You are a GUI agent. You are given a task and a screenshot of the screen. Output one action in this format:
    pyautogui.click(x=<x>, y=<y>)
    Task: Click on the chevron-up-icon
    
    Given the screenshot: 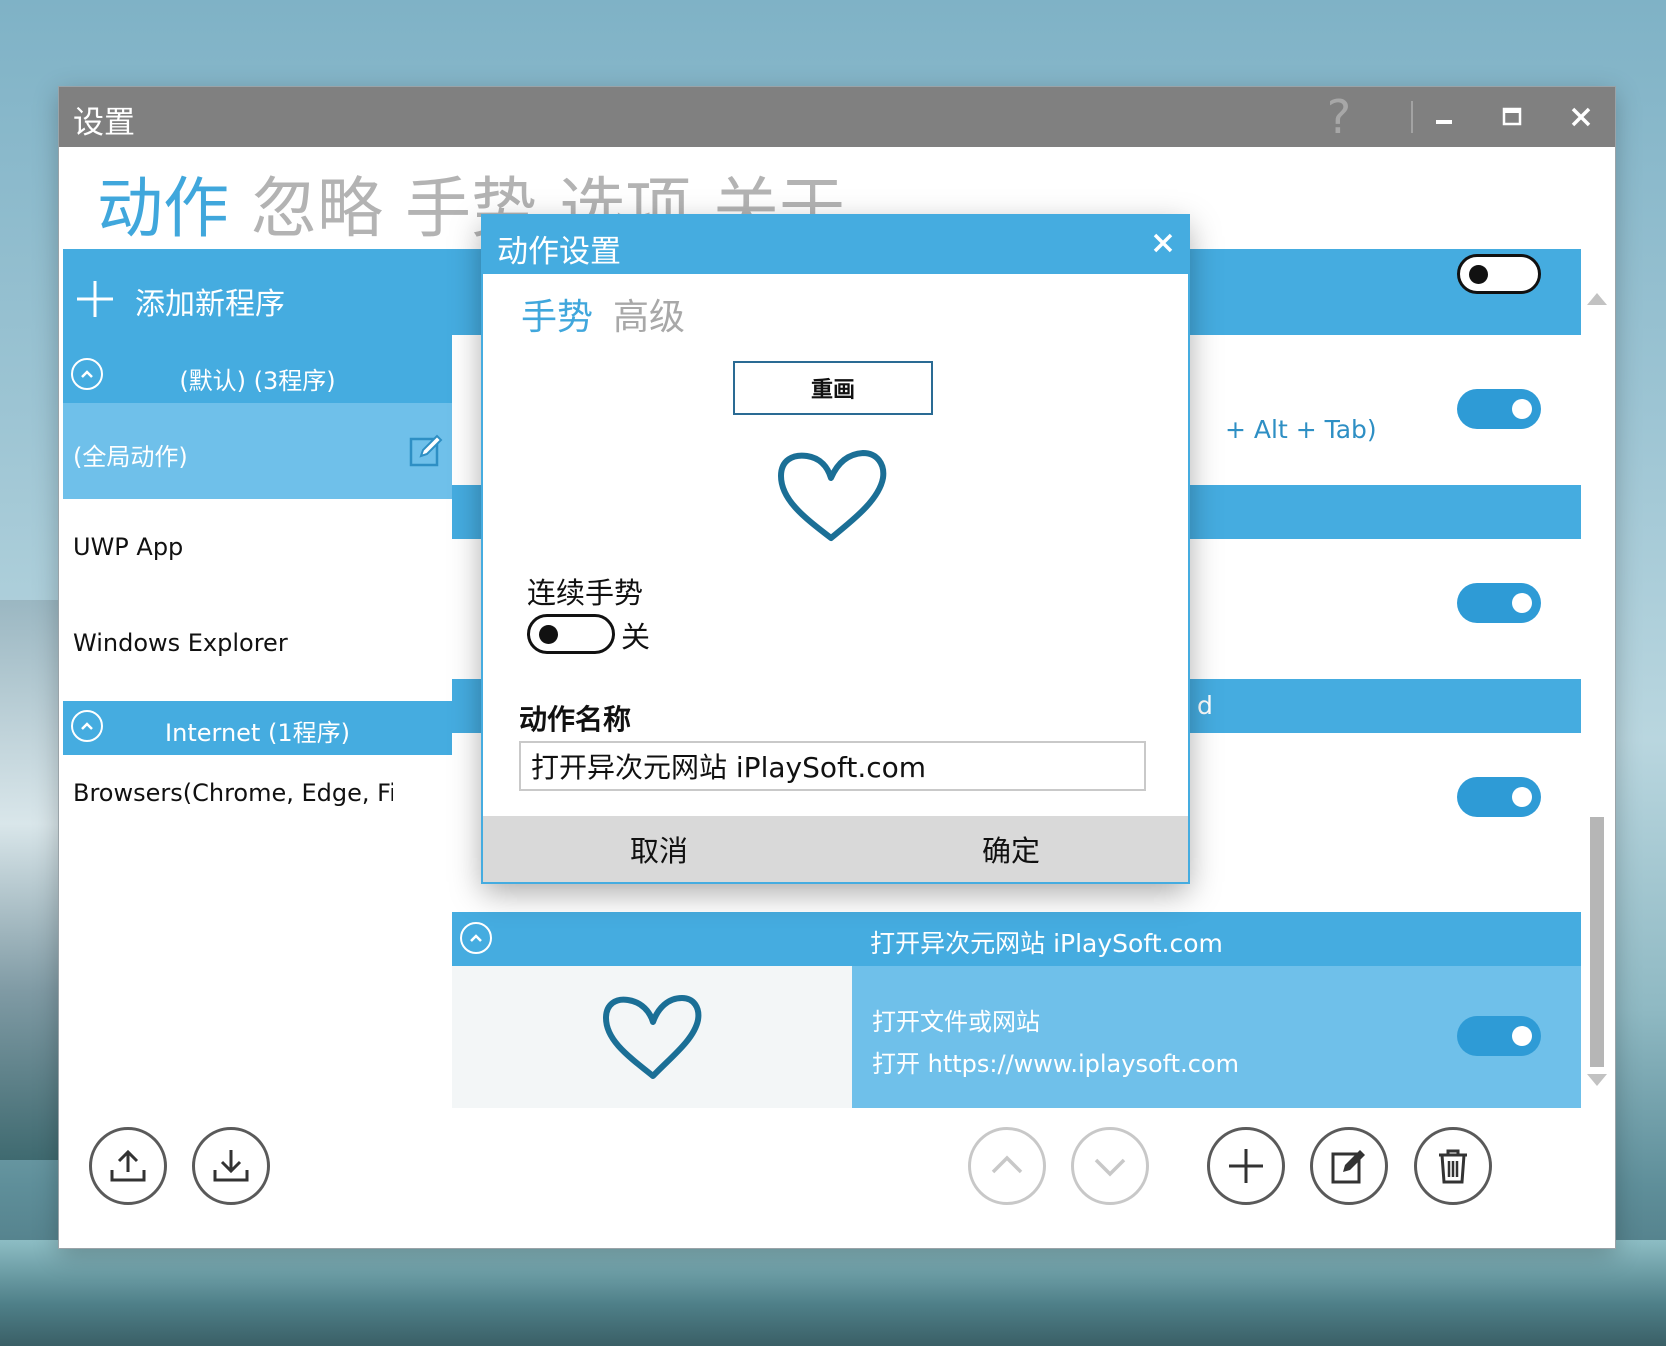 What is the action you would take?
    pyautogui.click(x=1007, y=1164)
    